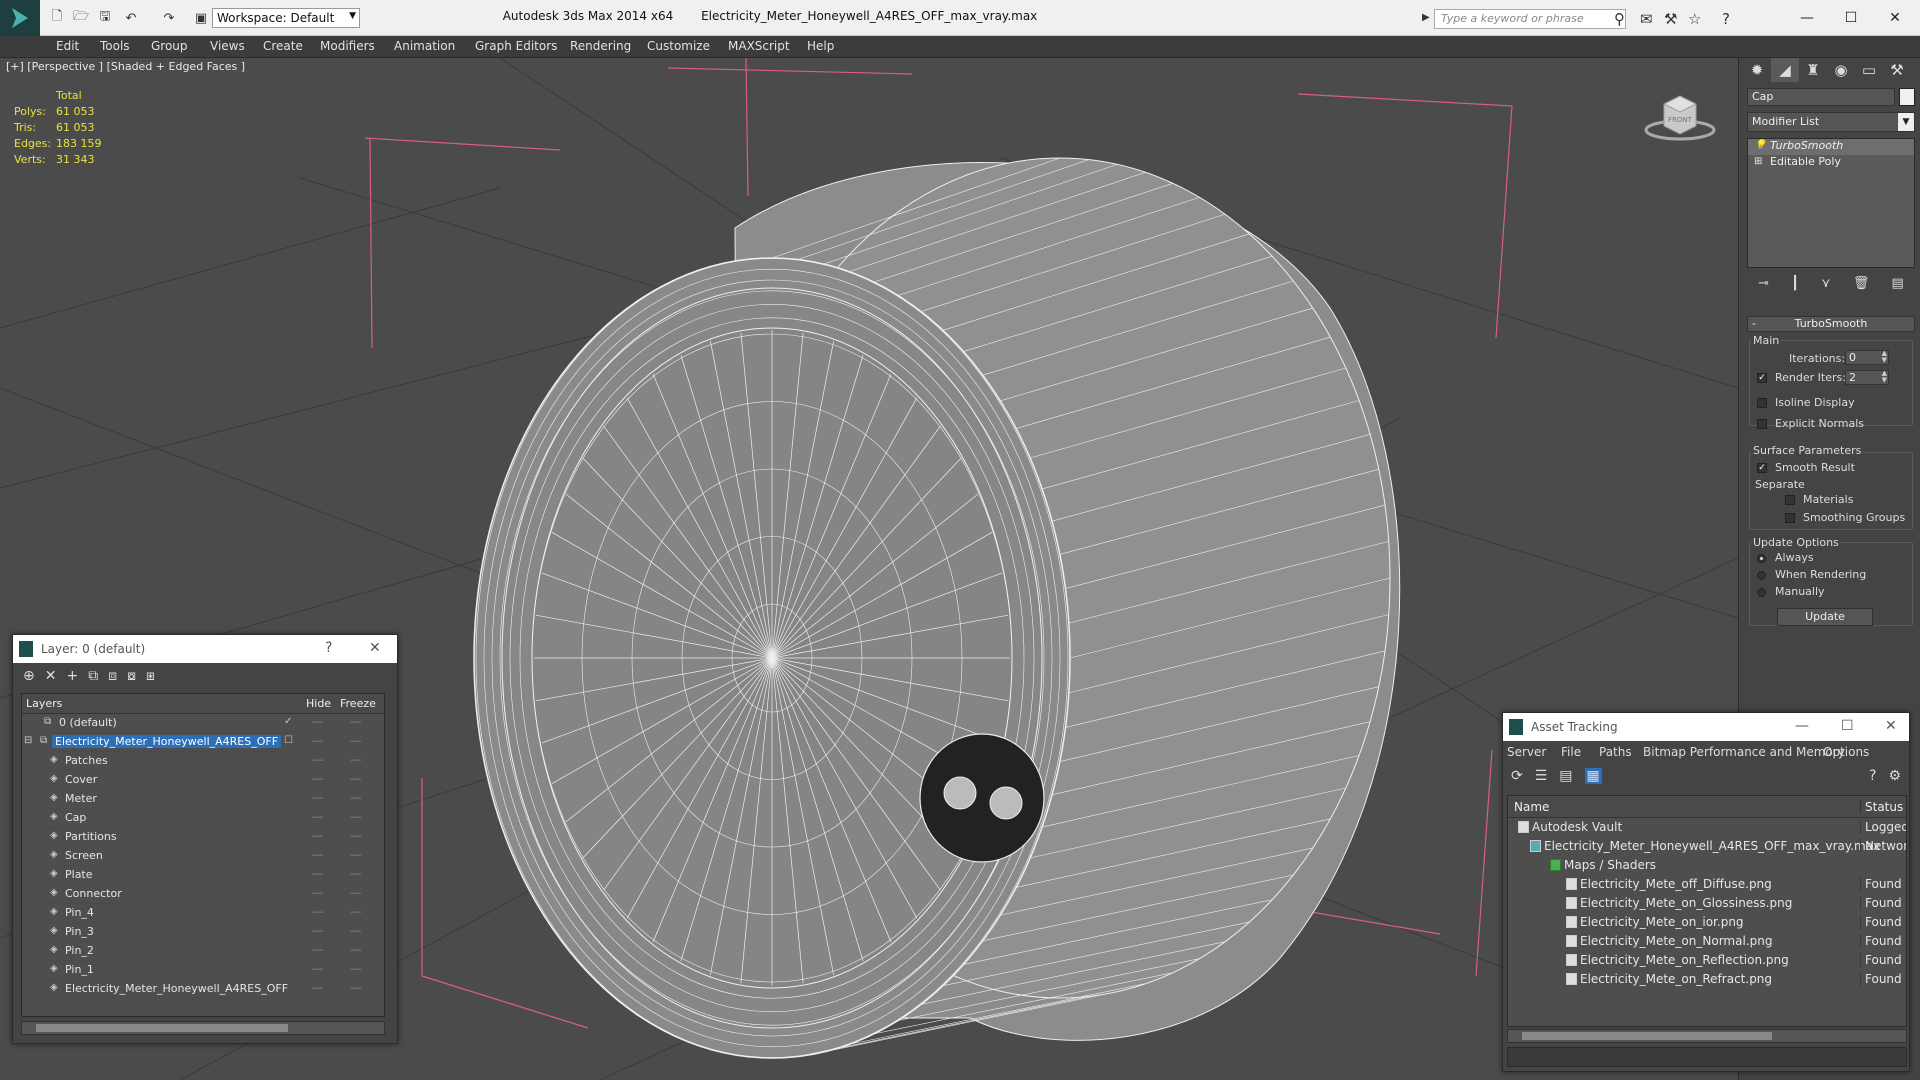  What do you see at coordinates (347, 46) in the screenshot?
I see `menu-modifiers: Modifiers` at bounding box center [347, 46].